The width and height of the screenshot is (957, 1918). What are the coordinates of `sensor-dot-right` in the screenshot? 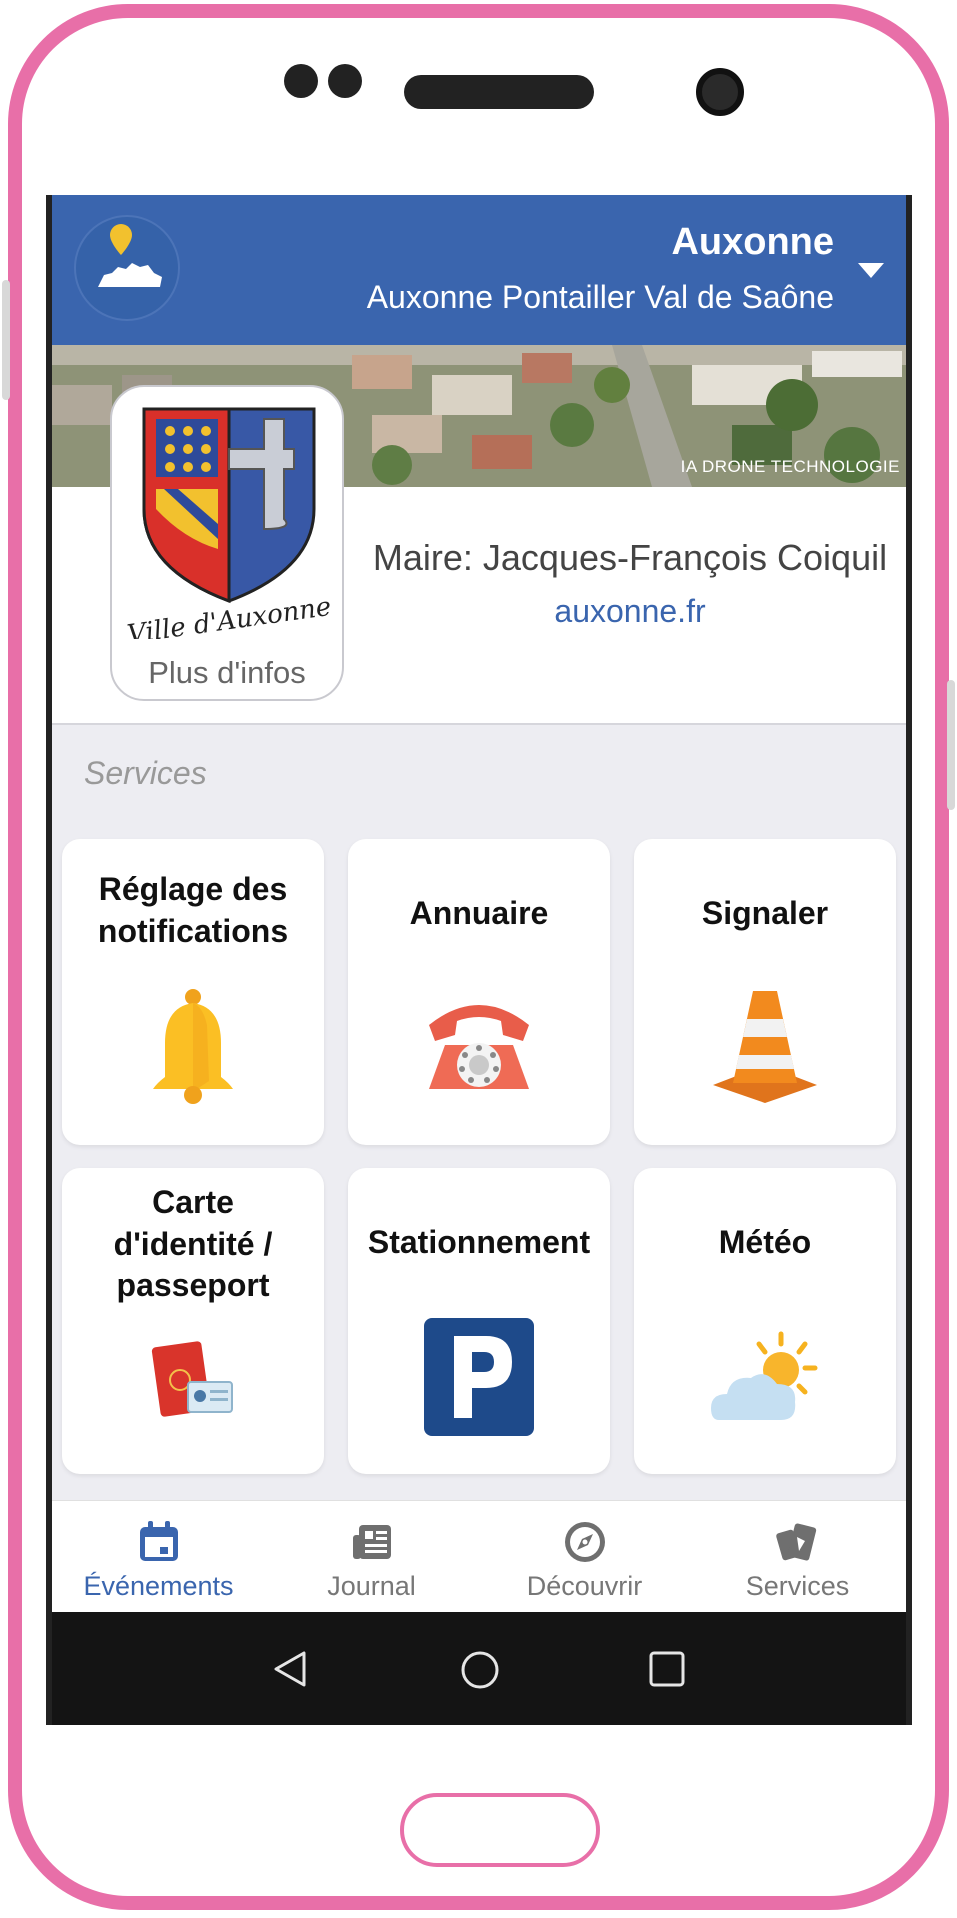 It's located at (345, 81).